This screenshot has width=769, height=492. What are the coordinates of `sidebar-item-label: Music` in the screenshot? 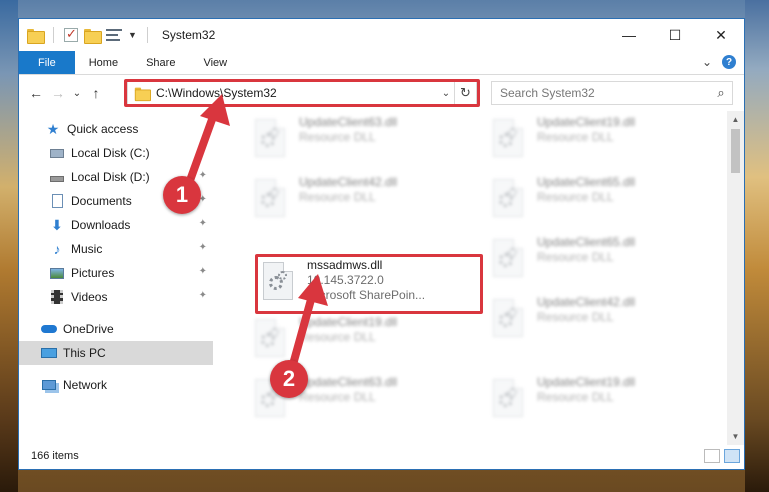 It's located at (87, 249).